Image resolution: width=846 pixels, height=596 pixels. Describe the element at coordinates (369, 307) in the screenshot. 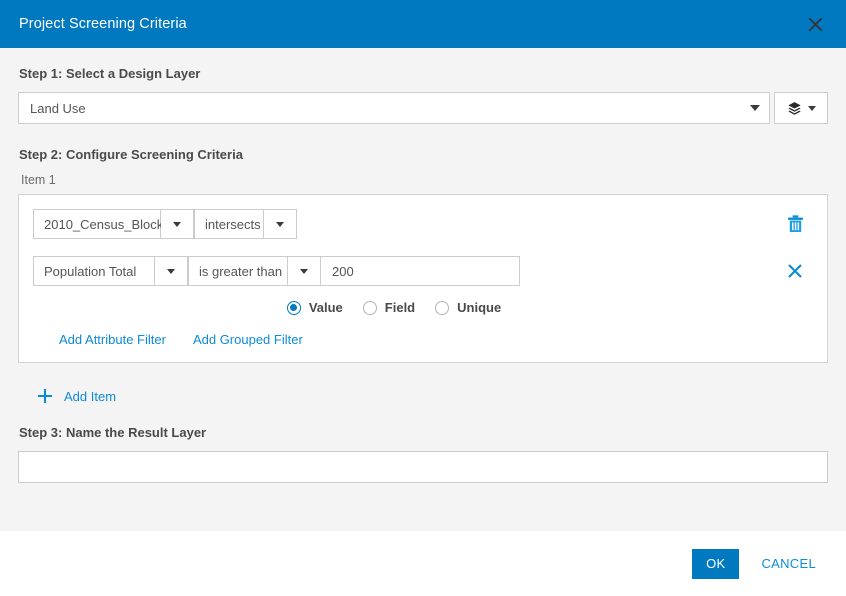

I see `radio-field-circle` at that location.